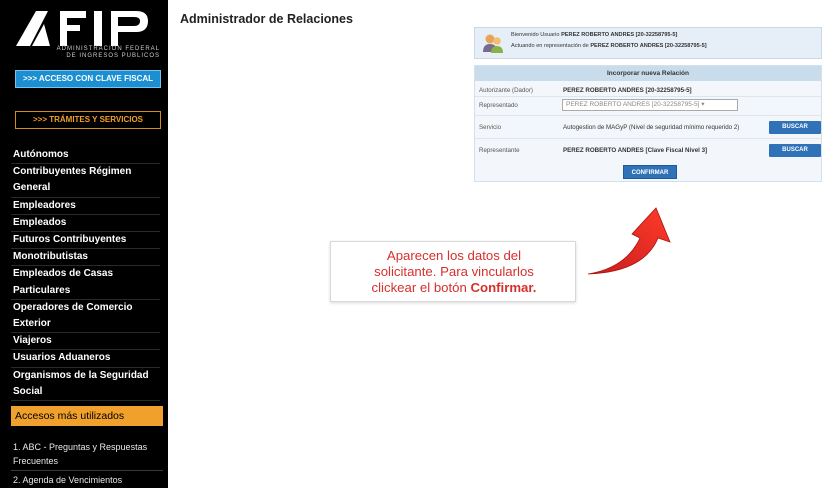  What do you see at coordinates (498, 105) in the screenshot?
I see `representado-label: Representado` at bounding box center [498, 105].